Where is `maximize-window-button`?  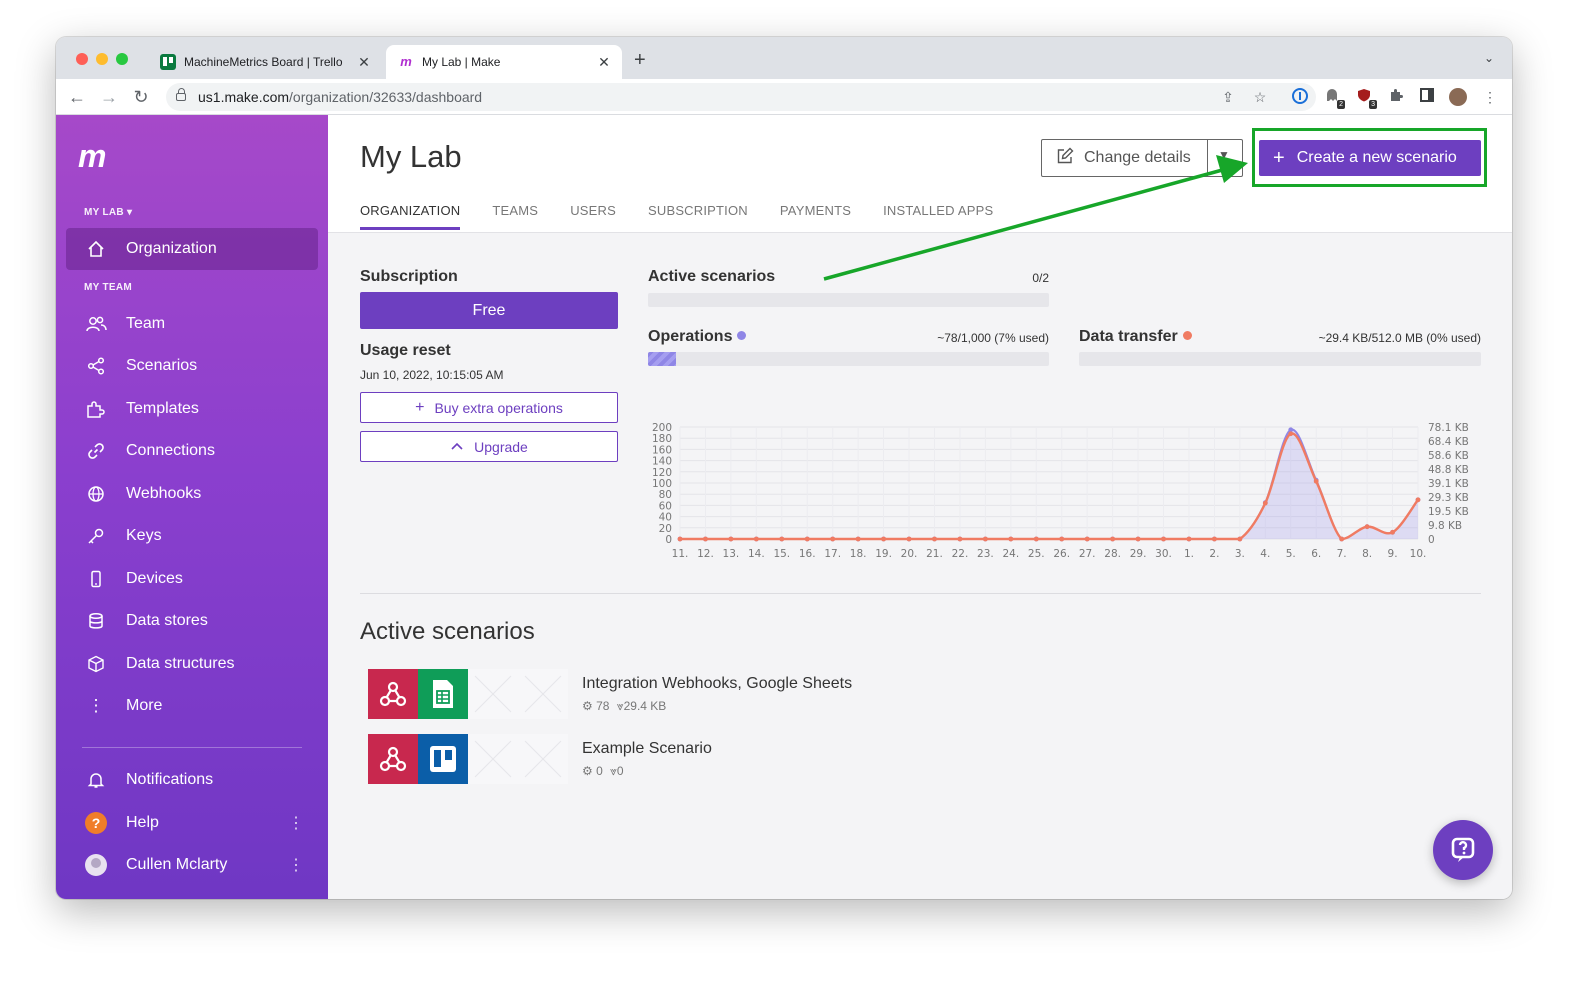
maximize-window-button is located at coordinates (122, 59).